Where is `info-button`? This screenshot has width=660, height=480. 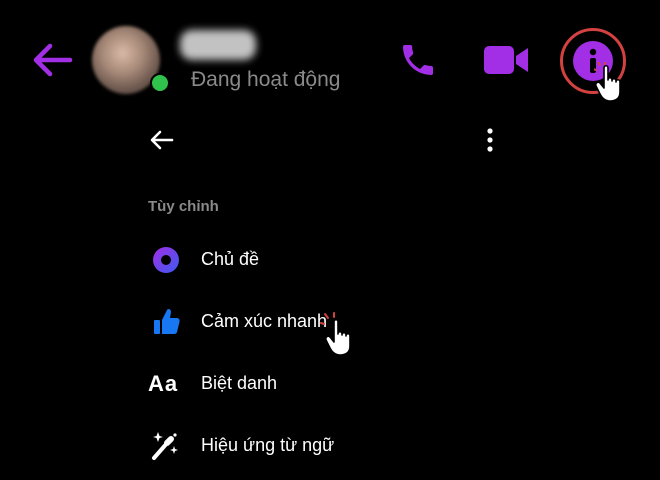 info-button is located at coordinates (596, 65).